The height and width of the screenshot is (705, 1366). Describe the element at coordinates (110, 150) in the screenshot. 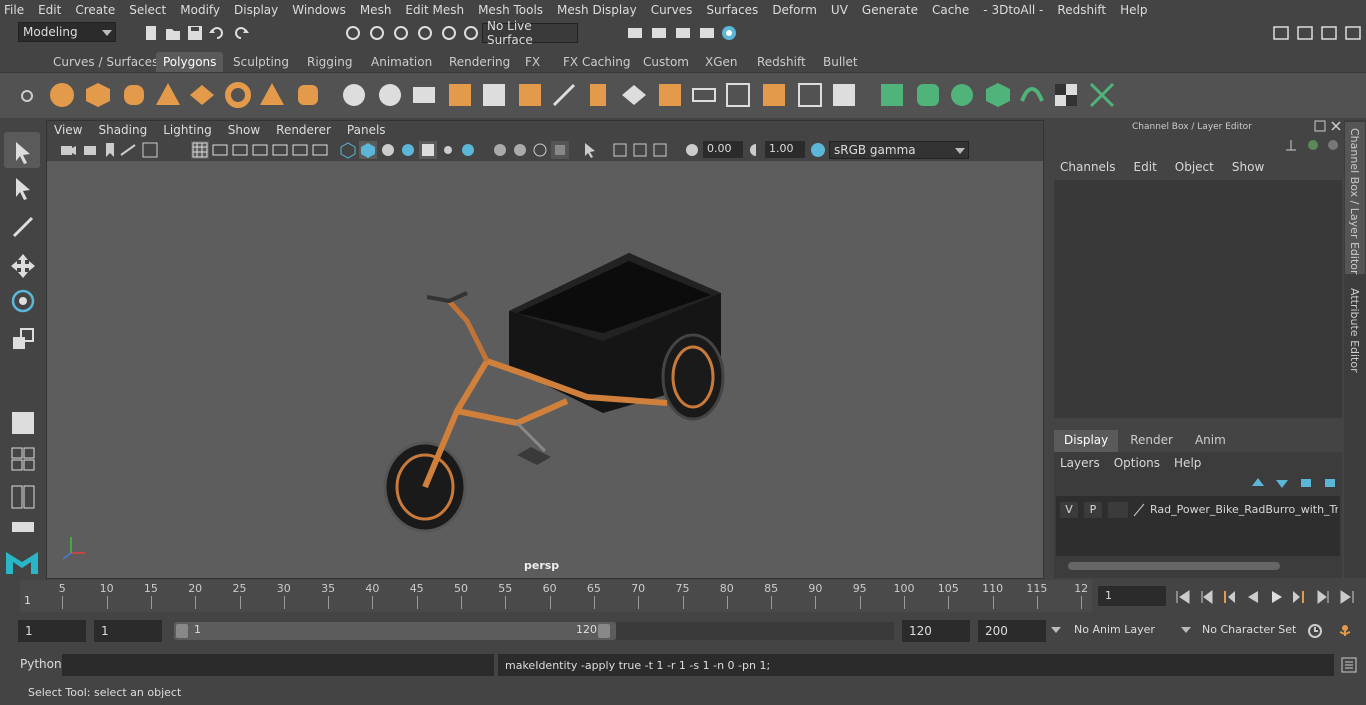

I see `bookmark-icon` at that location.